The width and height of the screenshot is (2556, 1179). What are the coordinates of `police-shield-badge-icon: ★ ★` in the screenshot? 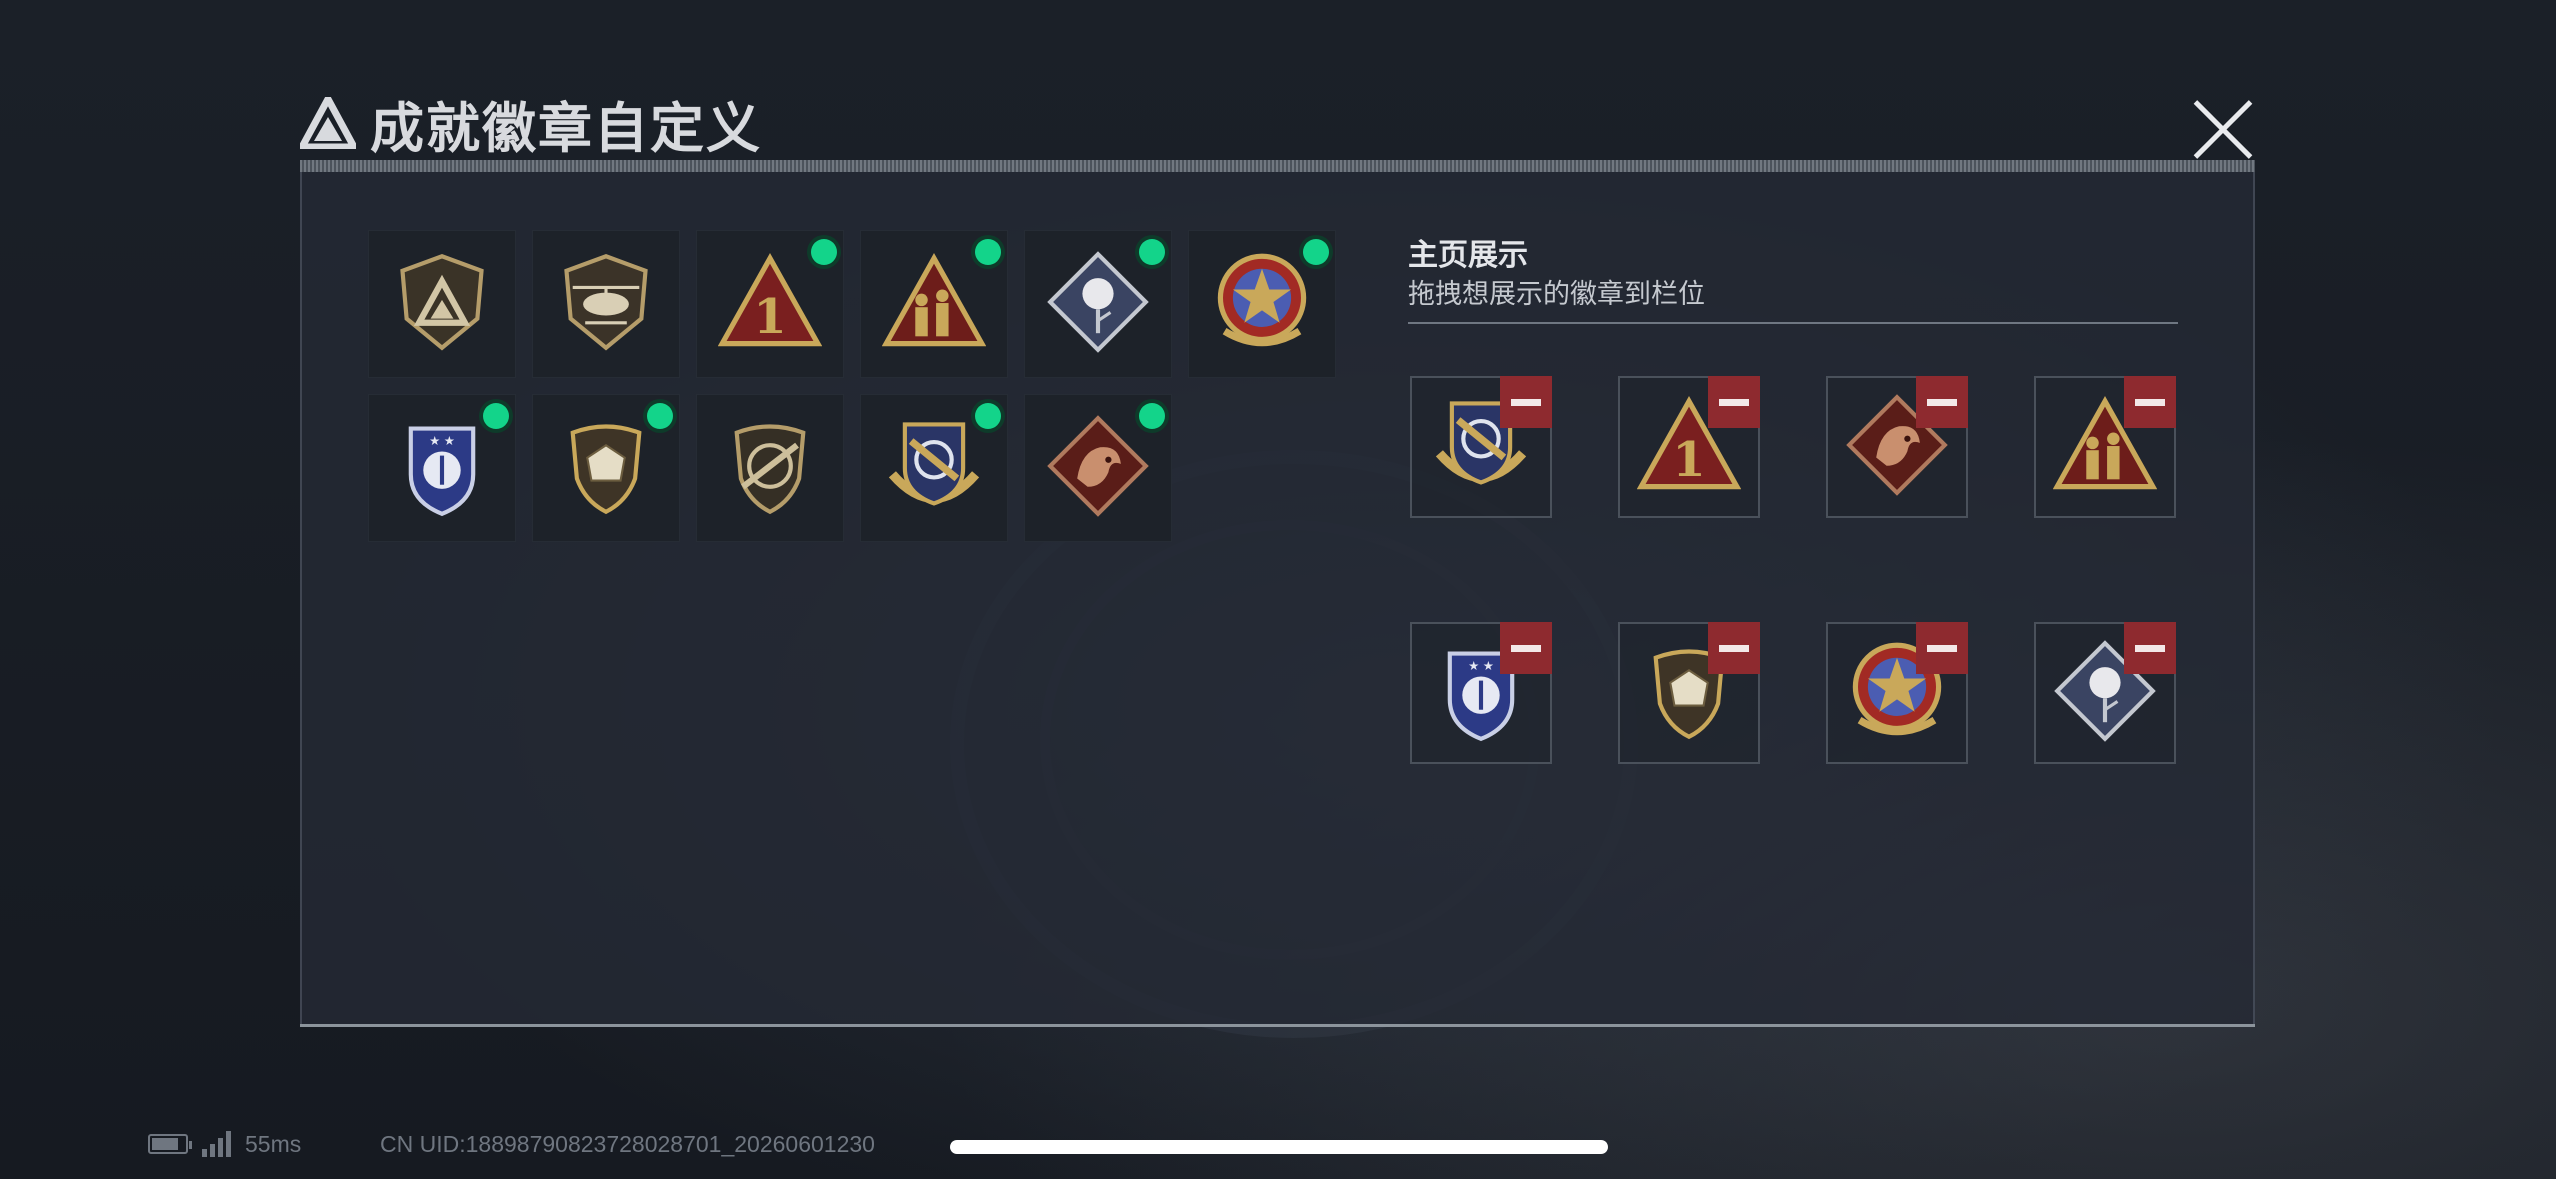 It's located at (442, 468).